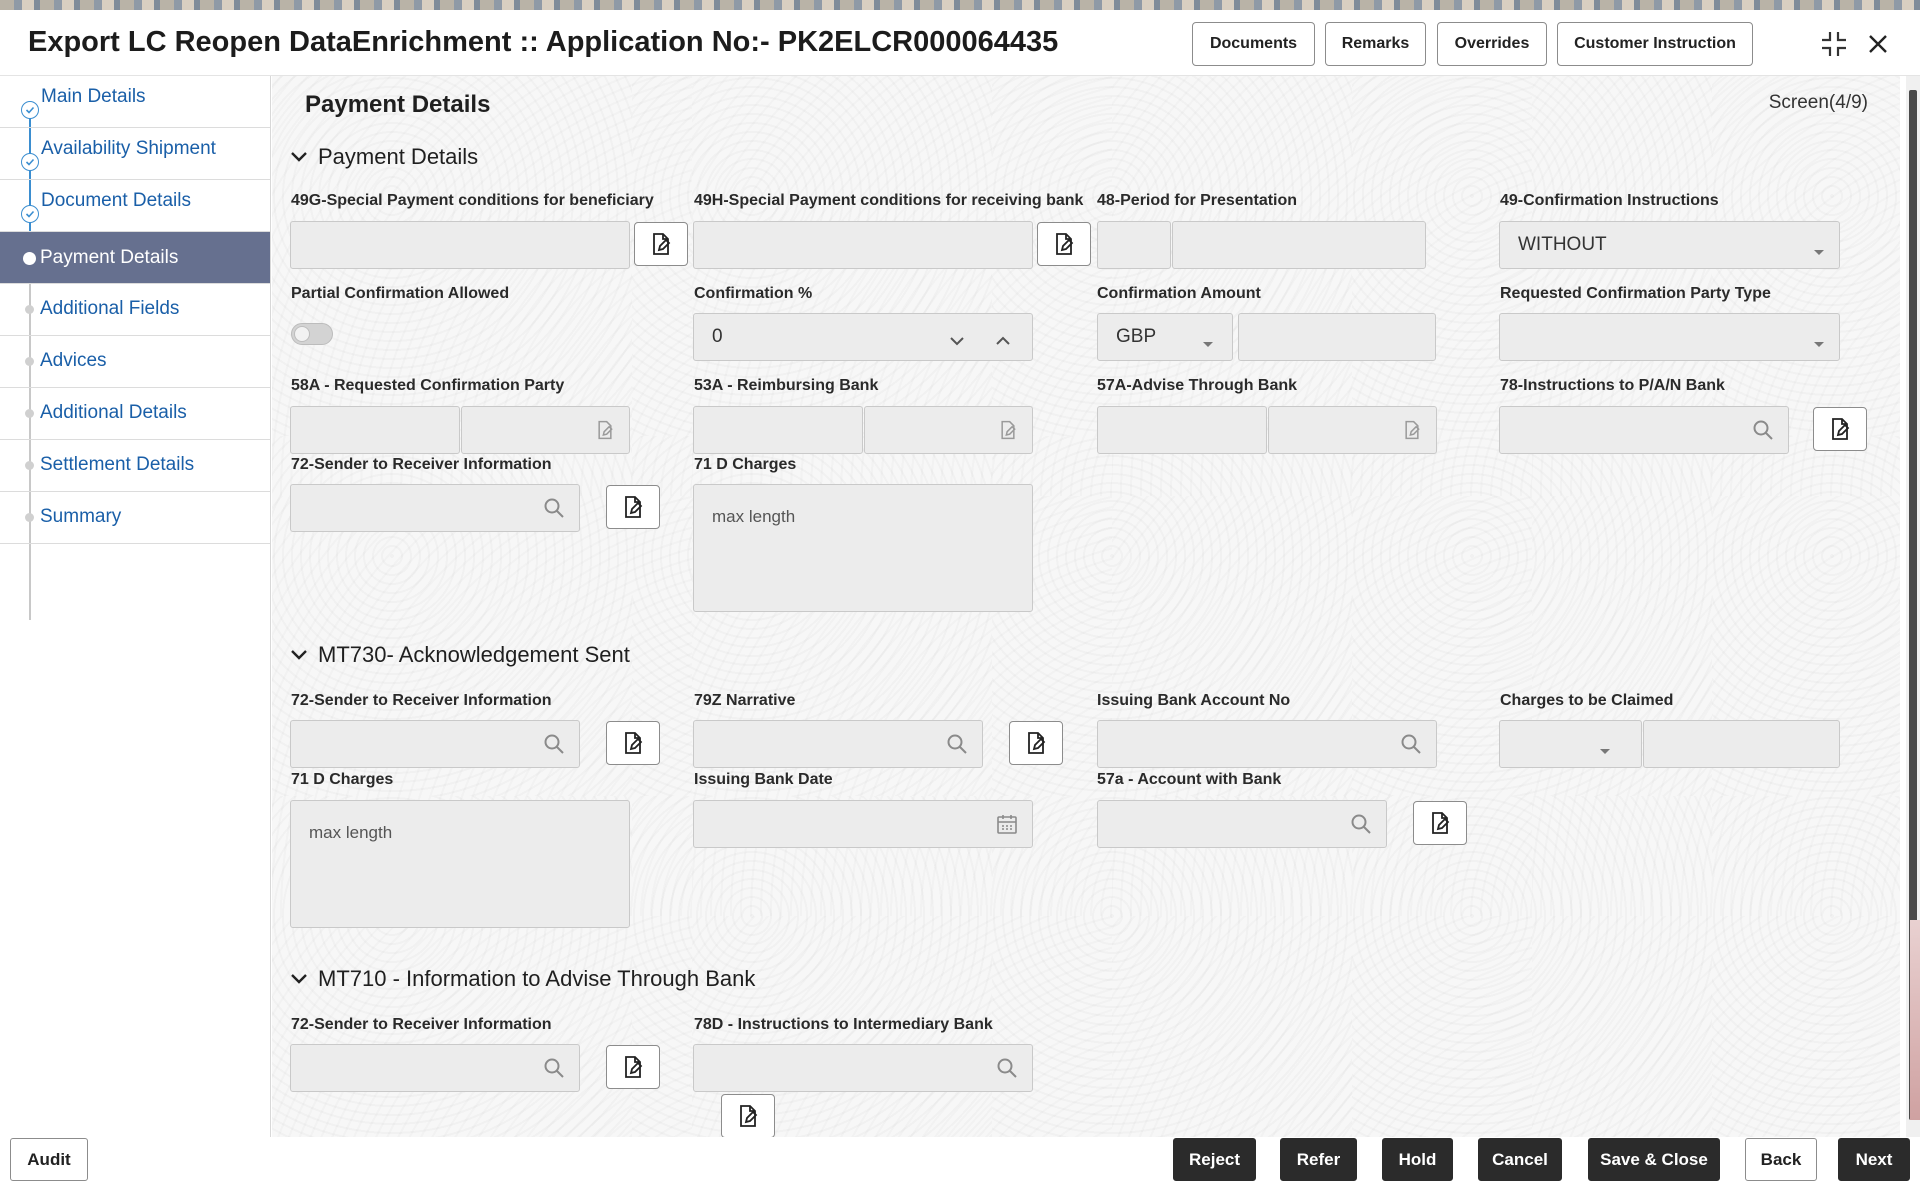 This screenshot has height=1181, width=1920. I want to click on caret-down-icon, so click(1819, 344).